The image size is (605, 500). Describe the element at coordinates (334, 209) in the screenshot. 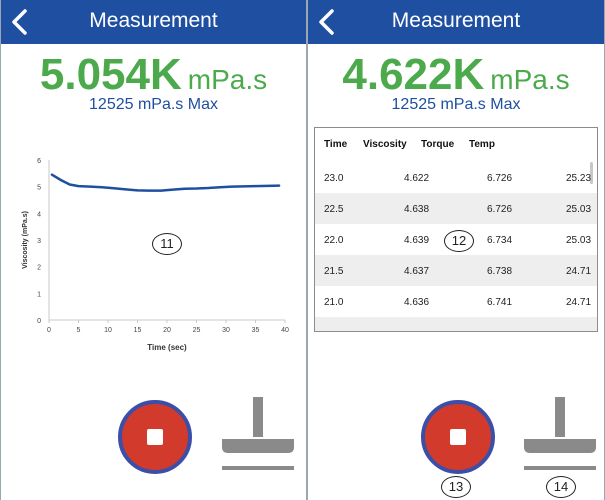

I see `cell-time: 22.5` at that location.